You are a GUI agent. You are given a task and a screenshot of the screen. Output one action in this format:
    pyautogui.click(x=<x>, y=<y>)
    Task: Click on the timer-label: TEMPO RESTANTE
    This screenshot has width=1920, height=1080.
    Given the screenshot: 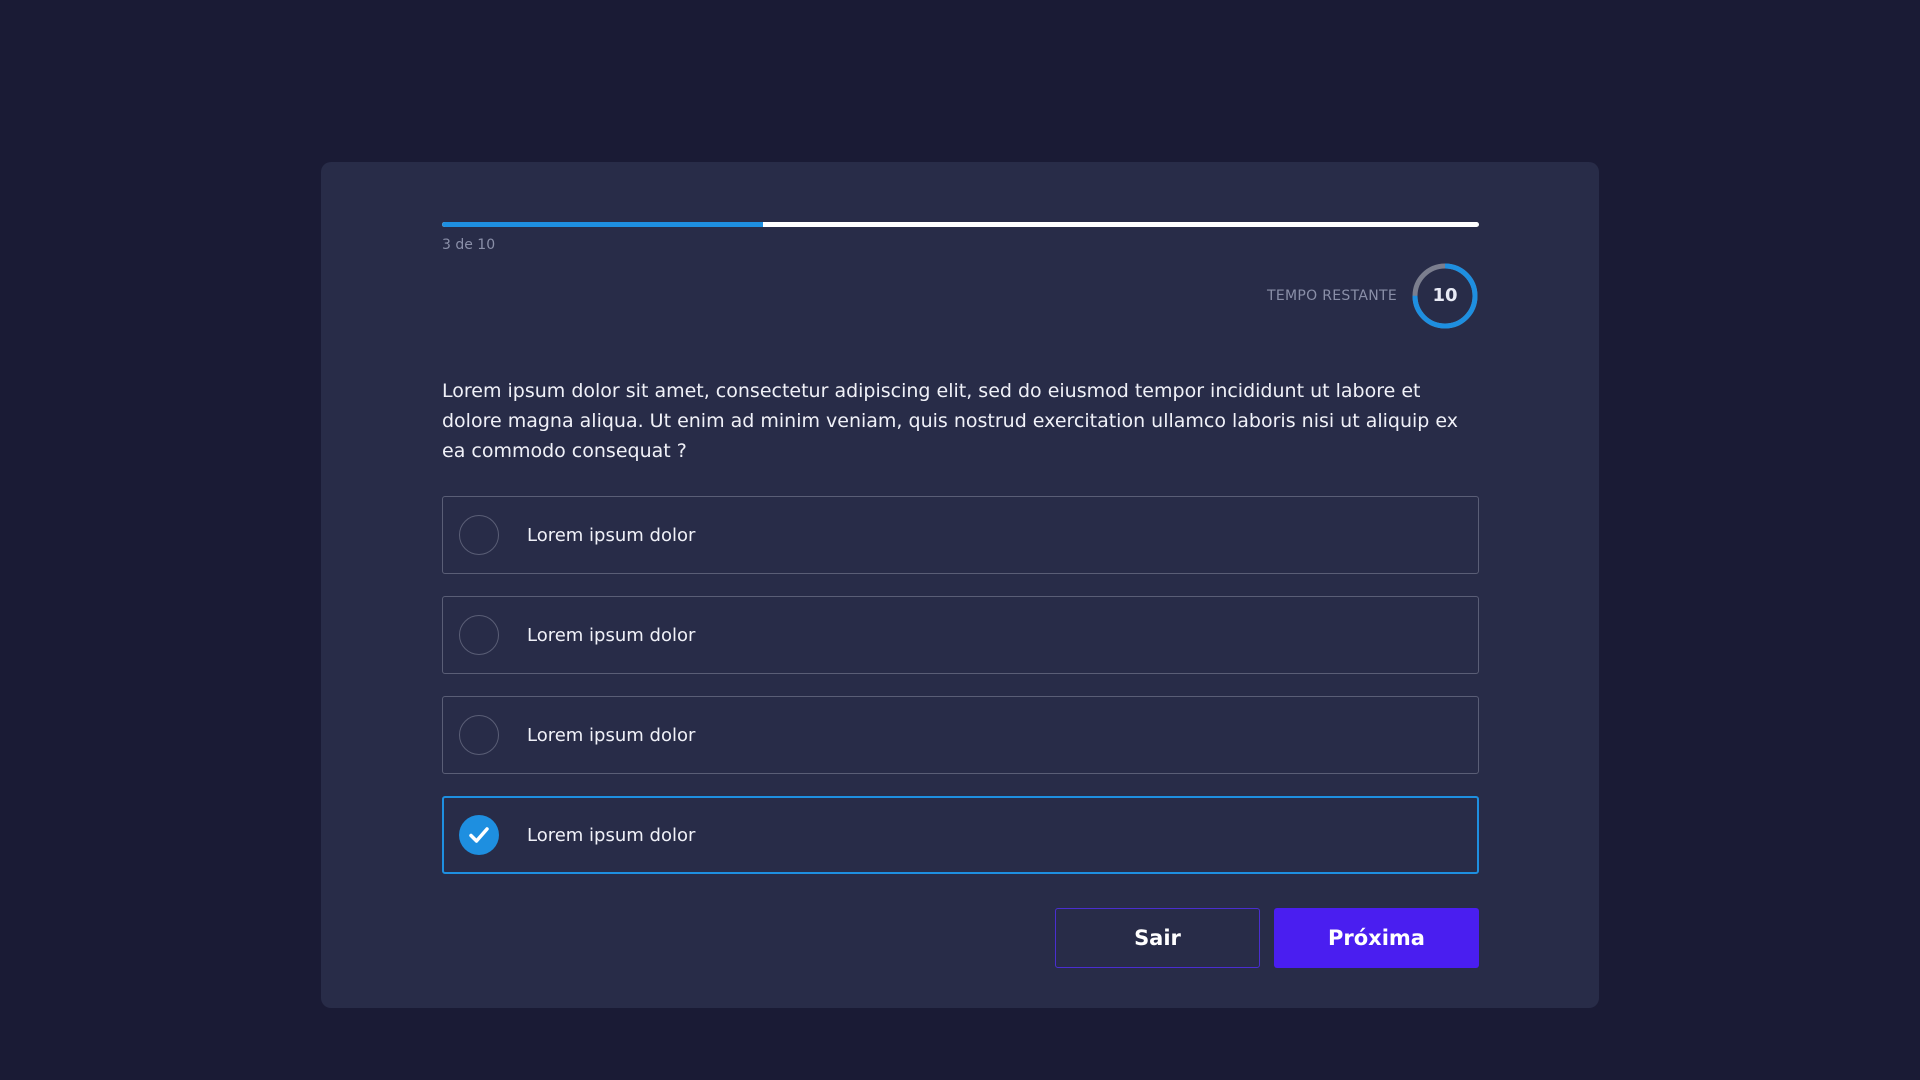 What is the action you would take?
    pyautogui.click(x=1332, y=296)
    